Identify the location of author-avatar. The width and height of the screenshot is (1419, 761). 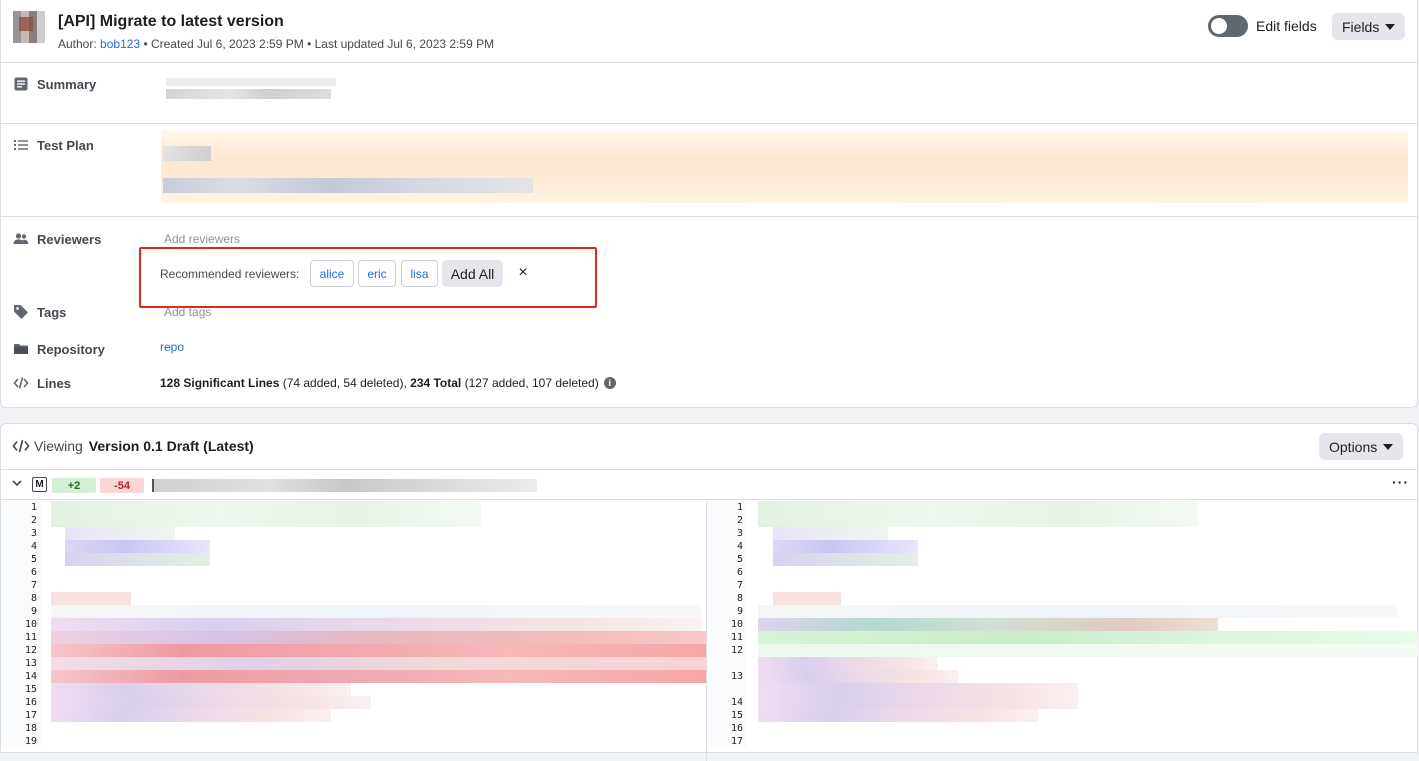
(29, 27).